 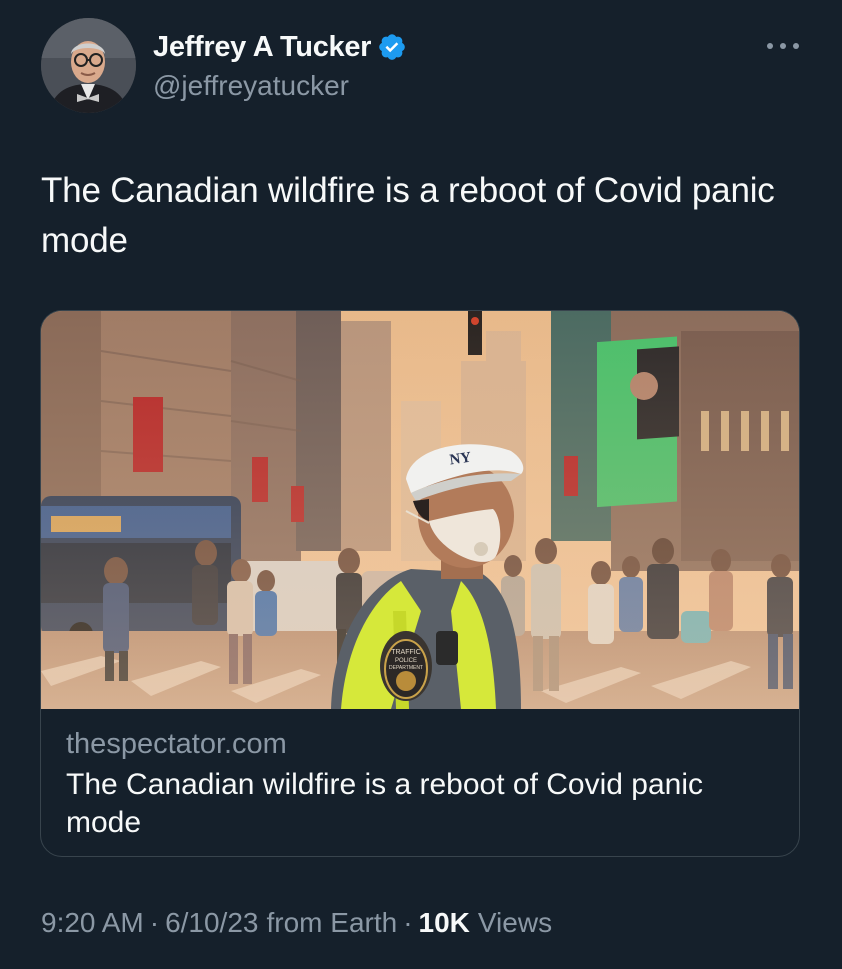 What do you see at coordinates (211, 923) in the screenshot?
I see `tweet-date: 6/10/23` at bounding box center [211, 923].